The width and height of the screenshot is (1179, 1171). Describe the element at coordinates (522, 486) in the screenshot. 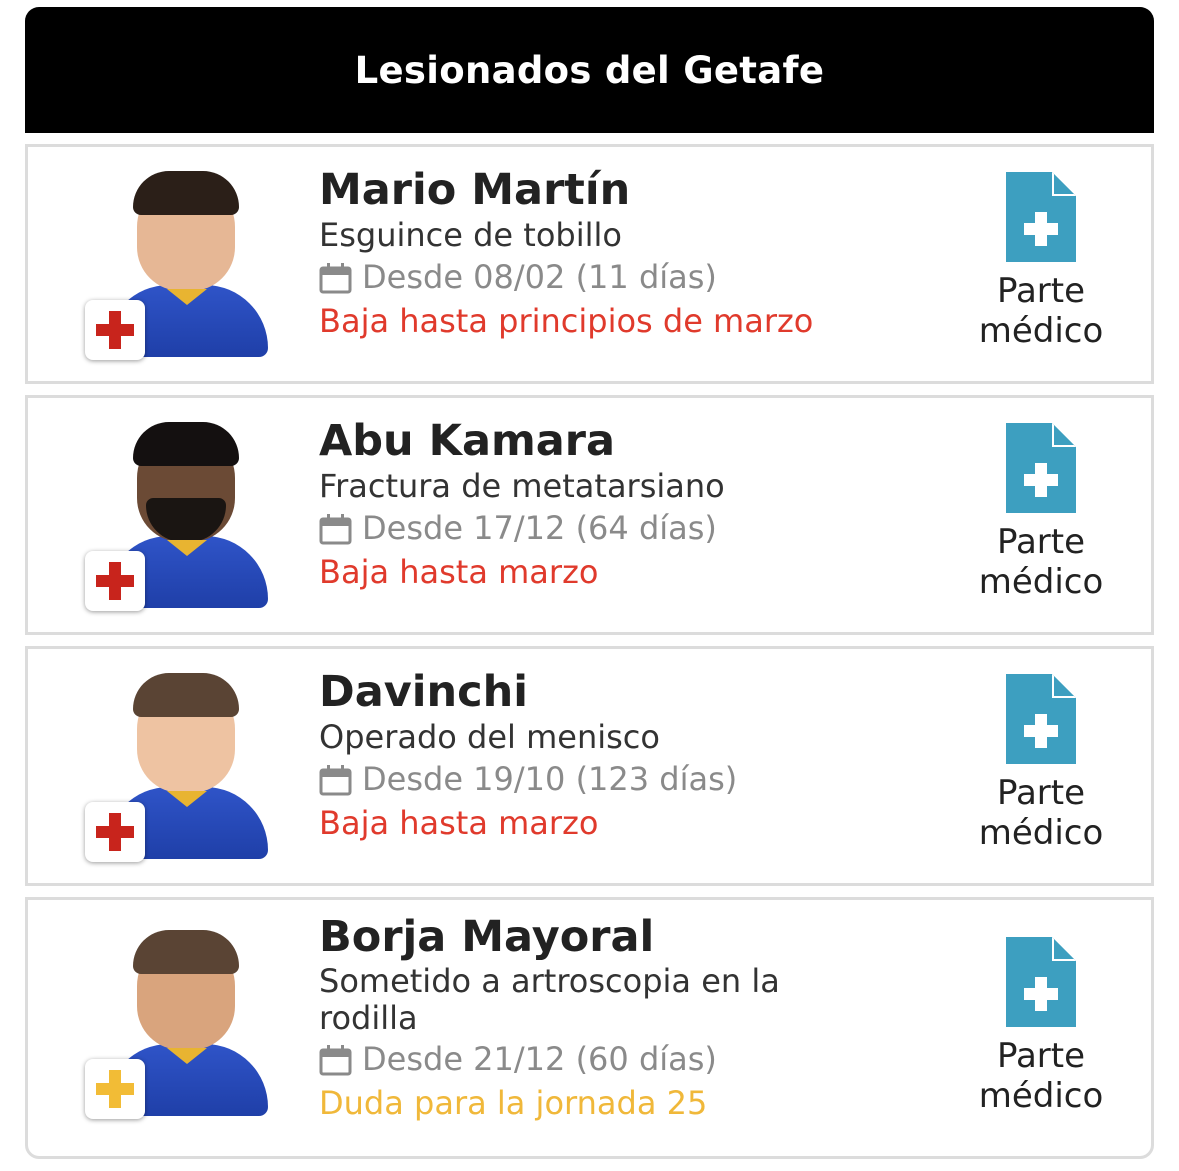

I see `injury-description: Fractura de metatarsiano` at that location.